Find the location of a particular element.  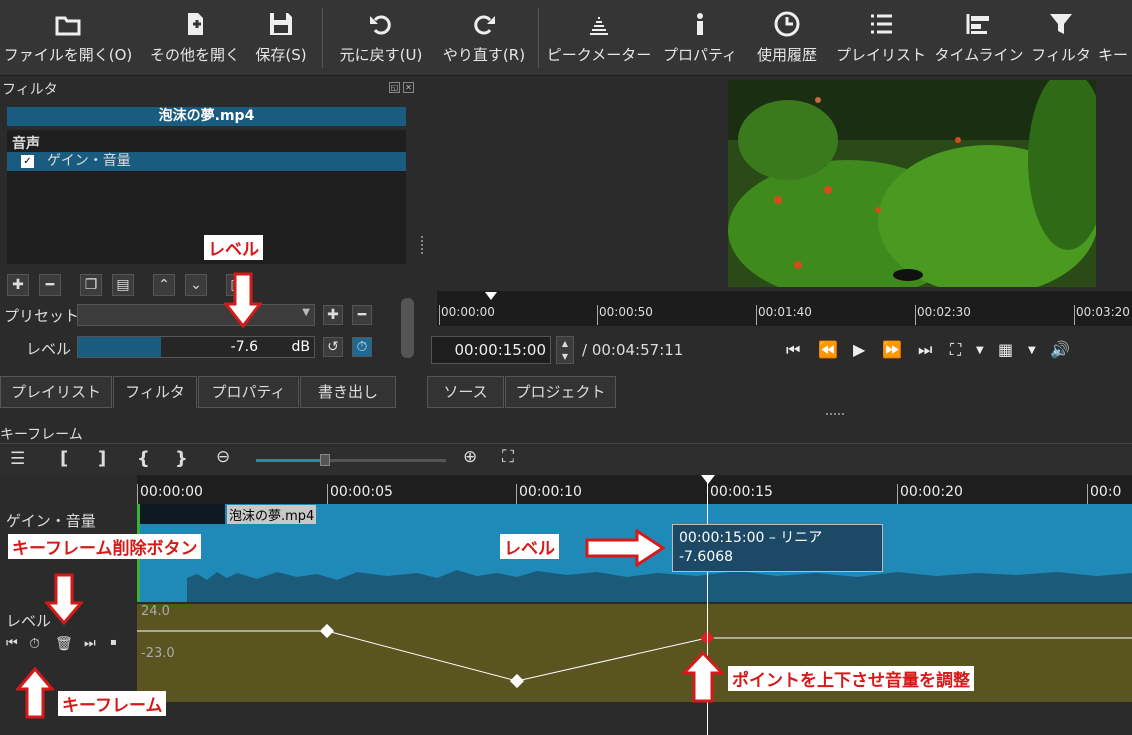

history-button: 使用履歴 is located at coordinates (787, 38).